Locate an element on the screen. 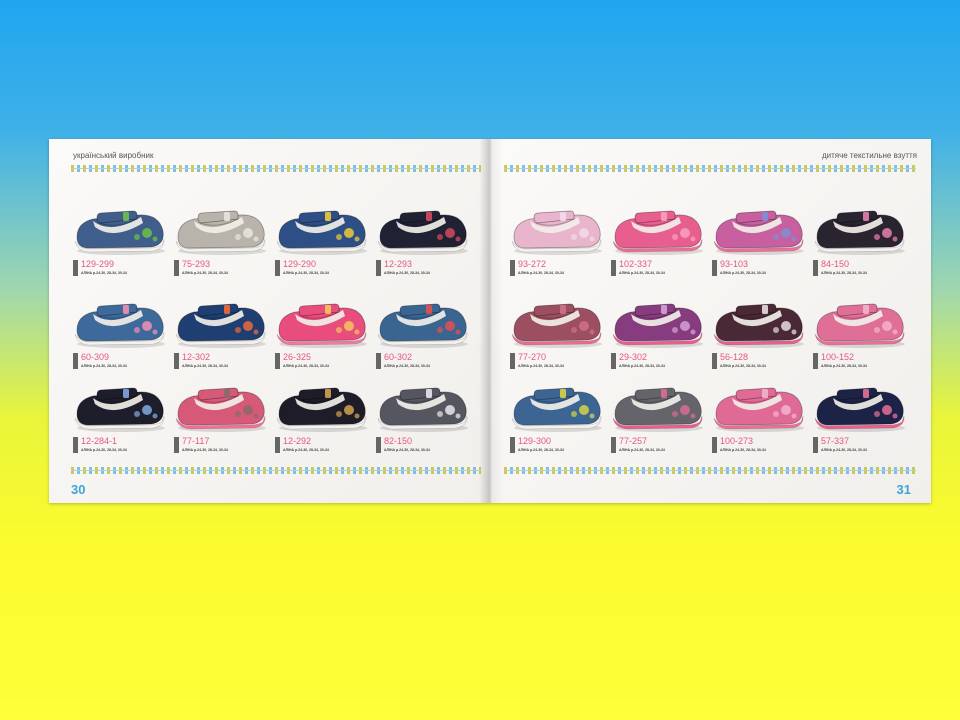 This screenshot has height=720, width=960. product-item: 12-293 АЛІНА р.24-30, 28-34, 30-34 is located at coordinates (422, 244).